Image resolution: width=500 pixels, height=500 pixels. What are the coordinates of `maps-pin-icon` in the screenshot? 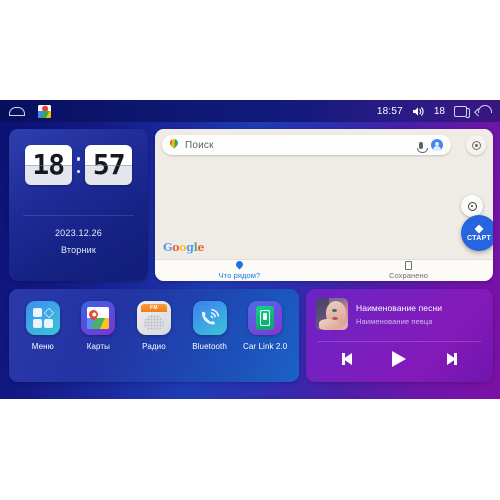 It's located at (174, 145).